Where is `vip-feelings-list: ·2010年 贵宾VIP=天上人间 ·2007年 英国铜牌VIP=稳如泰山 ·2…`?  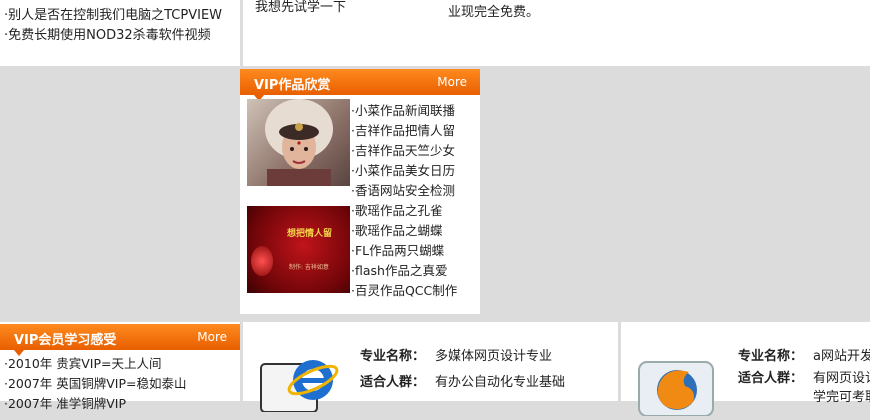
vip-feelings-list: ·2010年 贵宾VIP=天上人间 ·2007年 英国铜牌VIP=稳如泰山 ·2… is located at coordinates (95, 384).